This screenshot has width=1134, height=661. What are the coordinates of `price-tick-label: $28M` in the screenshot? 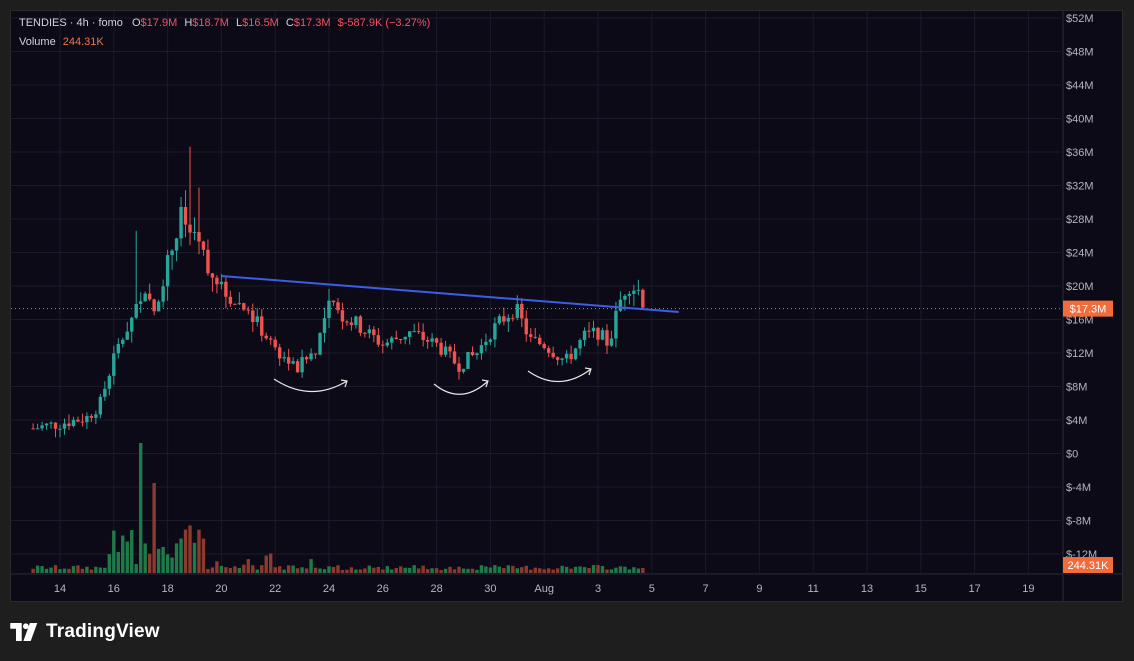 It's located at (1080, 220).